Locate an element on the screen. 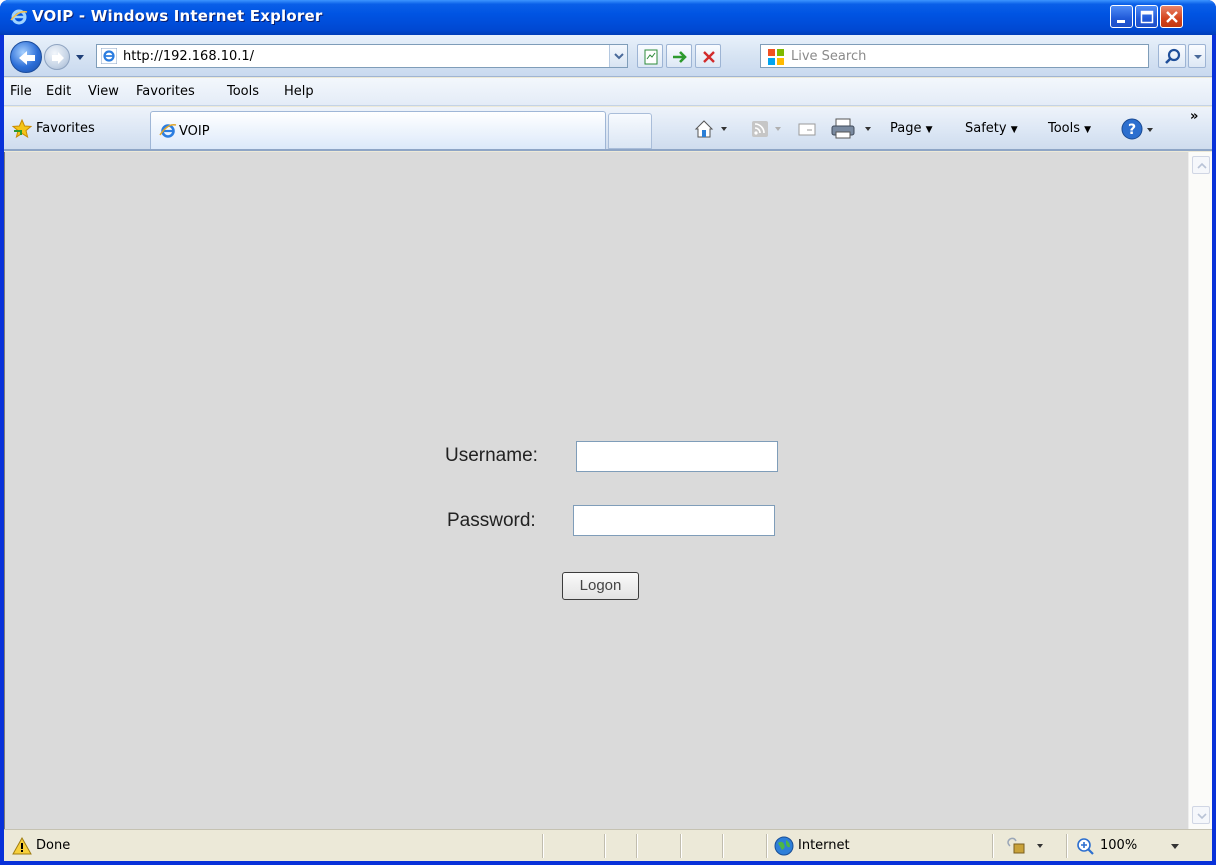  menu-edit: Edit is located at coordinates (58, 91).